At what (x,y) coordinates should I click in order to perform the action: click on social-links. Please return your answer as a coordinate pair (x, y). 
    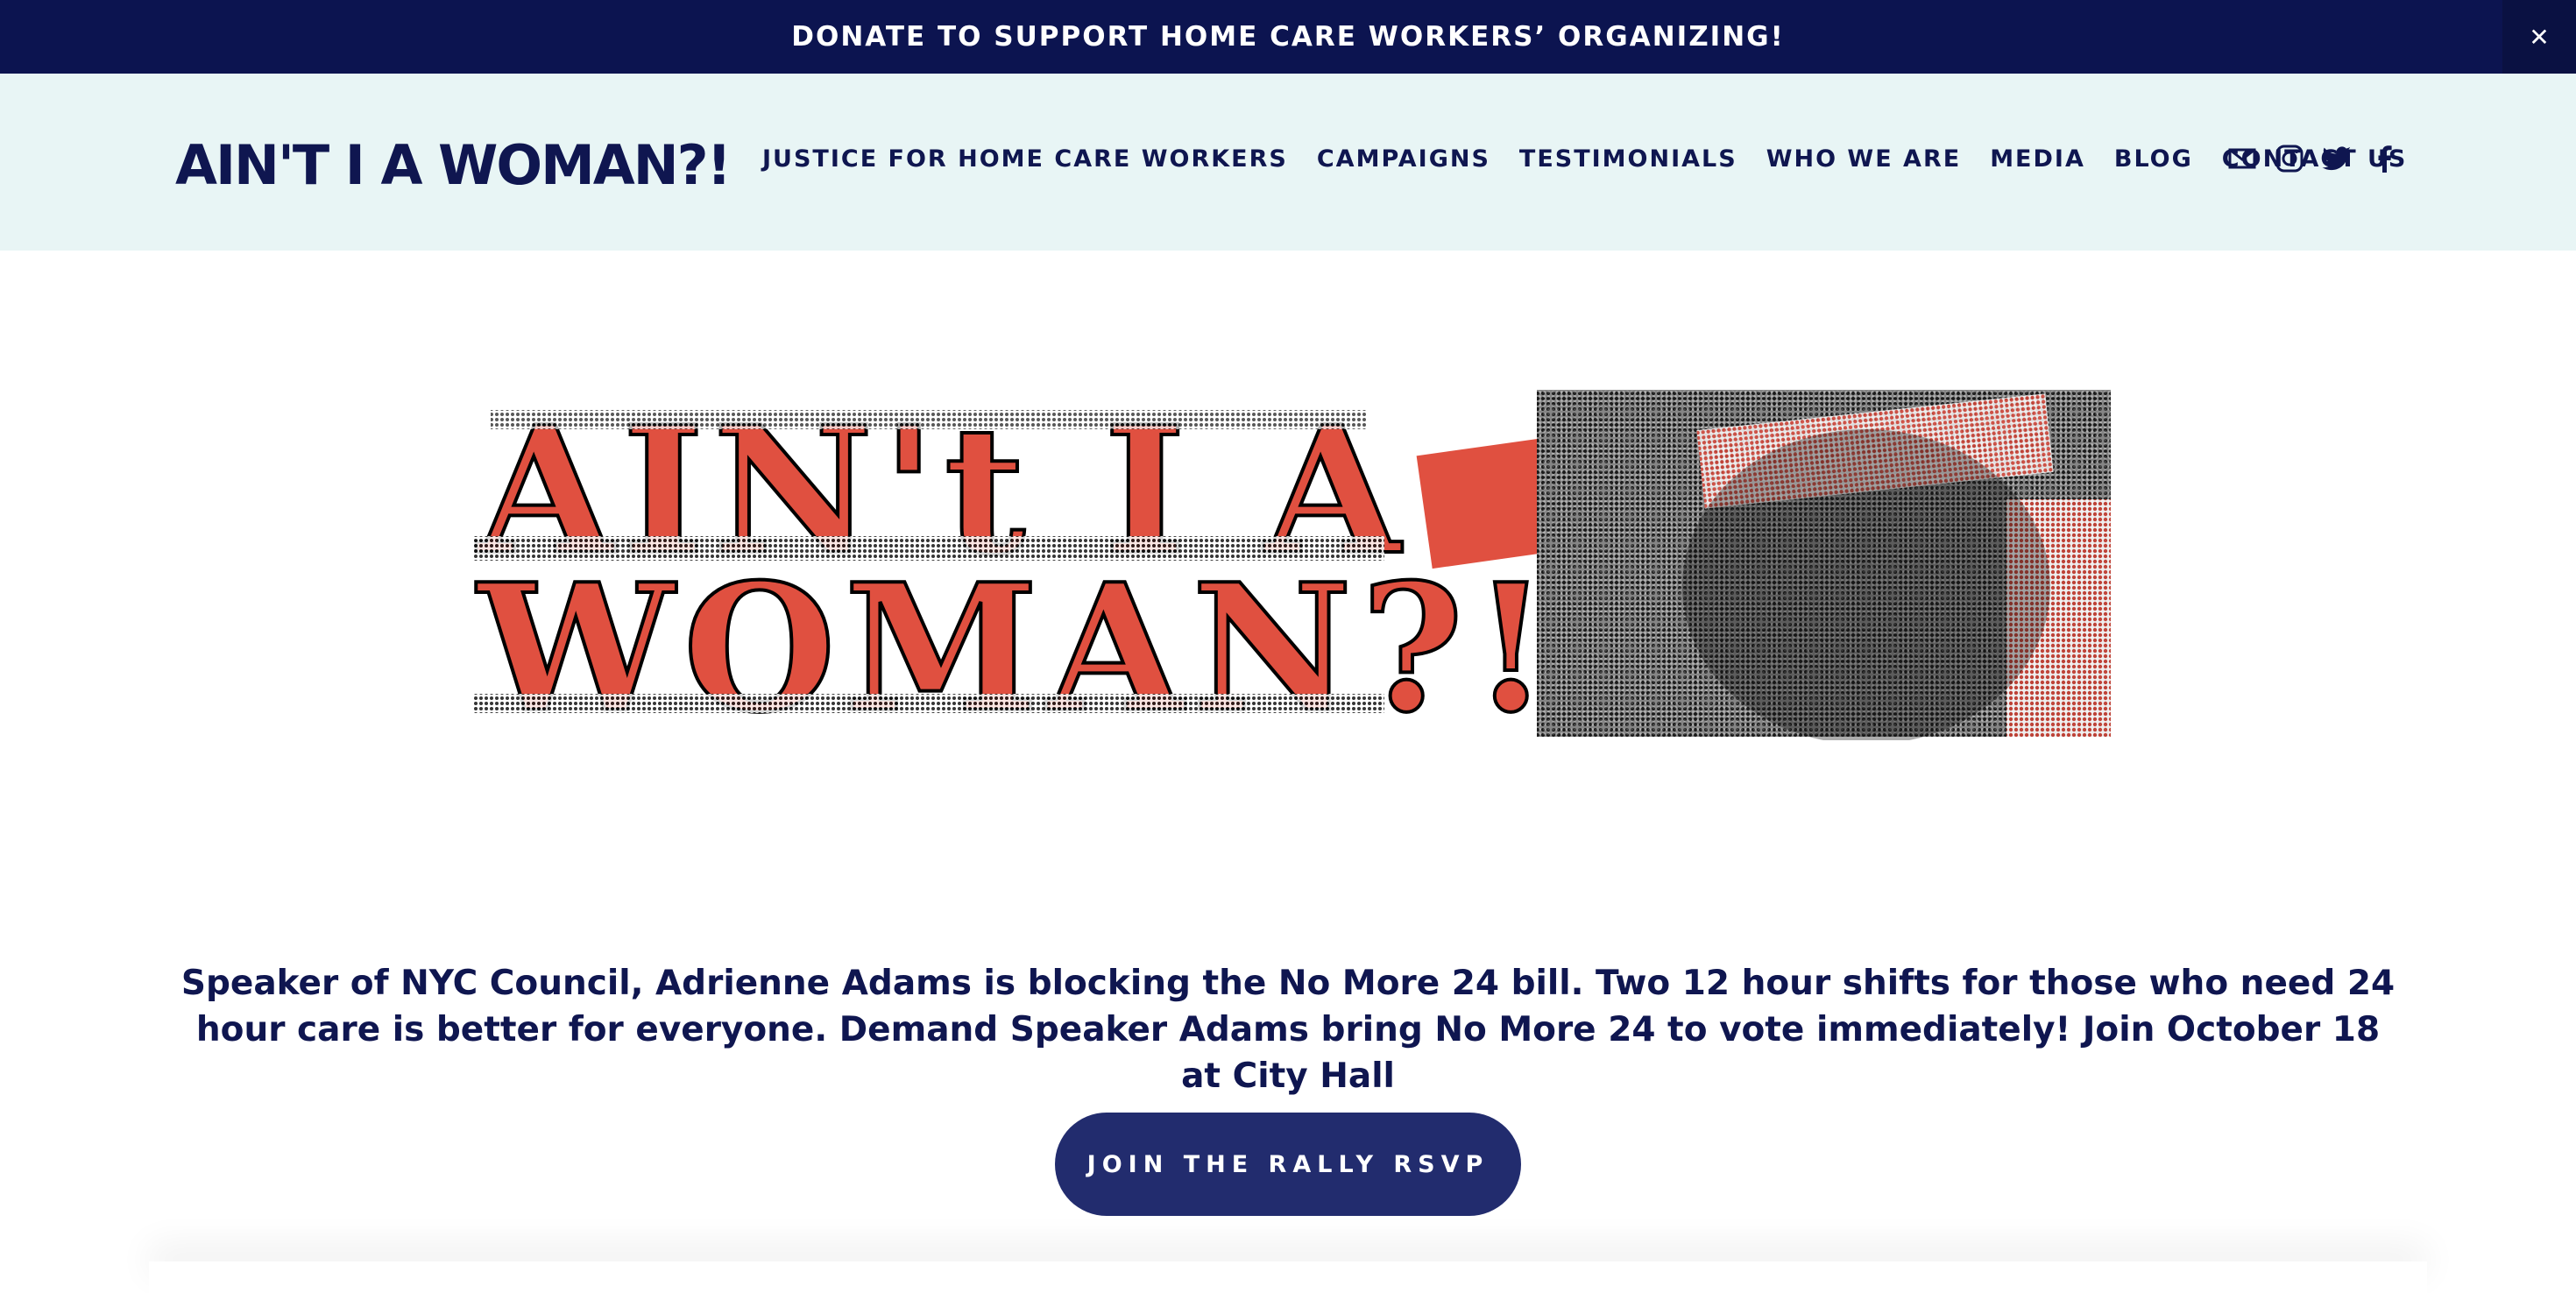
    Looking at the image, I should click on (2313, 158).